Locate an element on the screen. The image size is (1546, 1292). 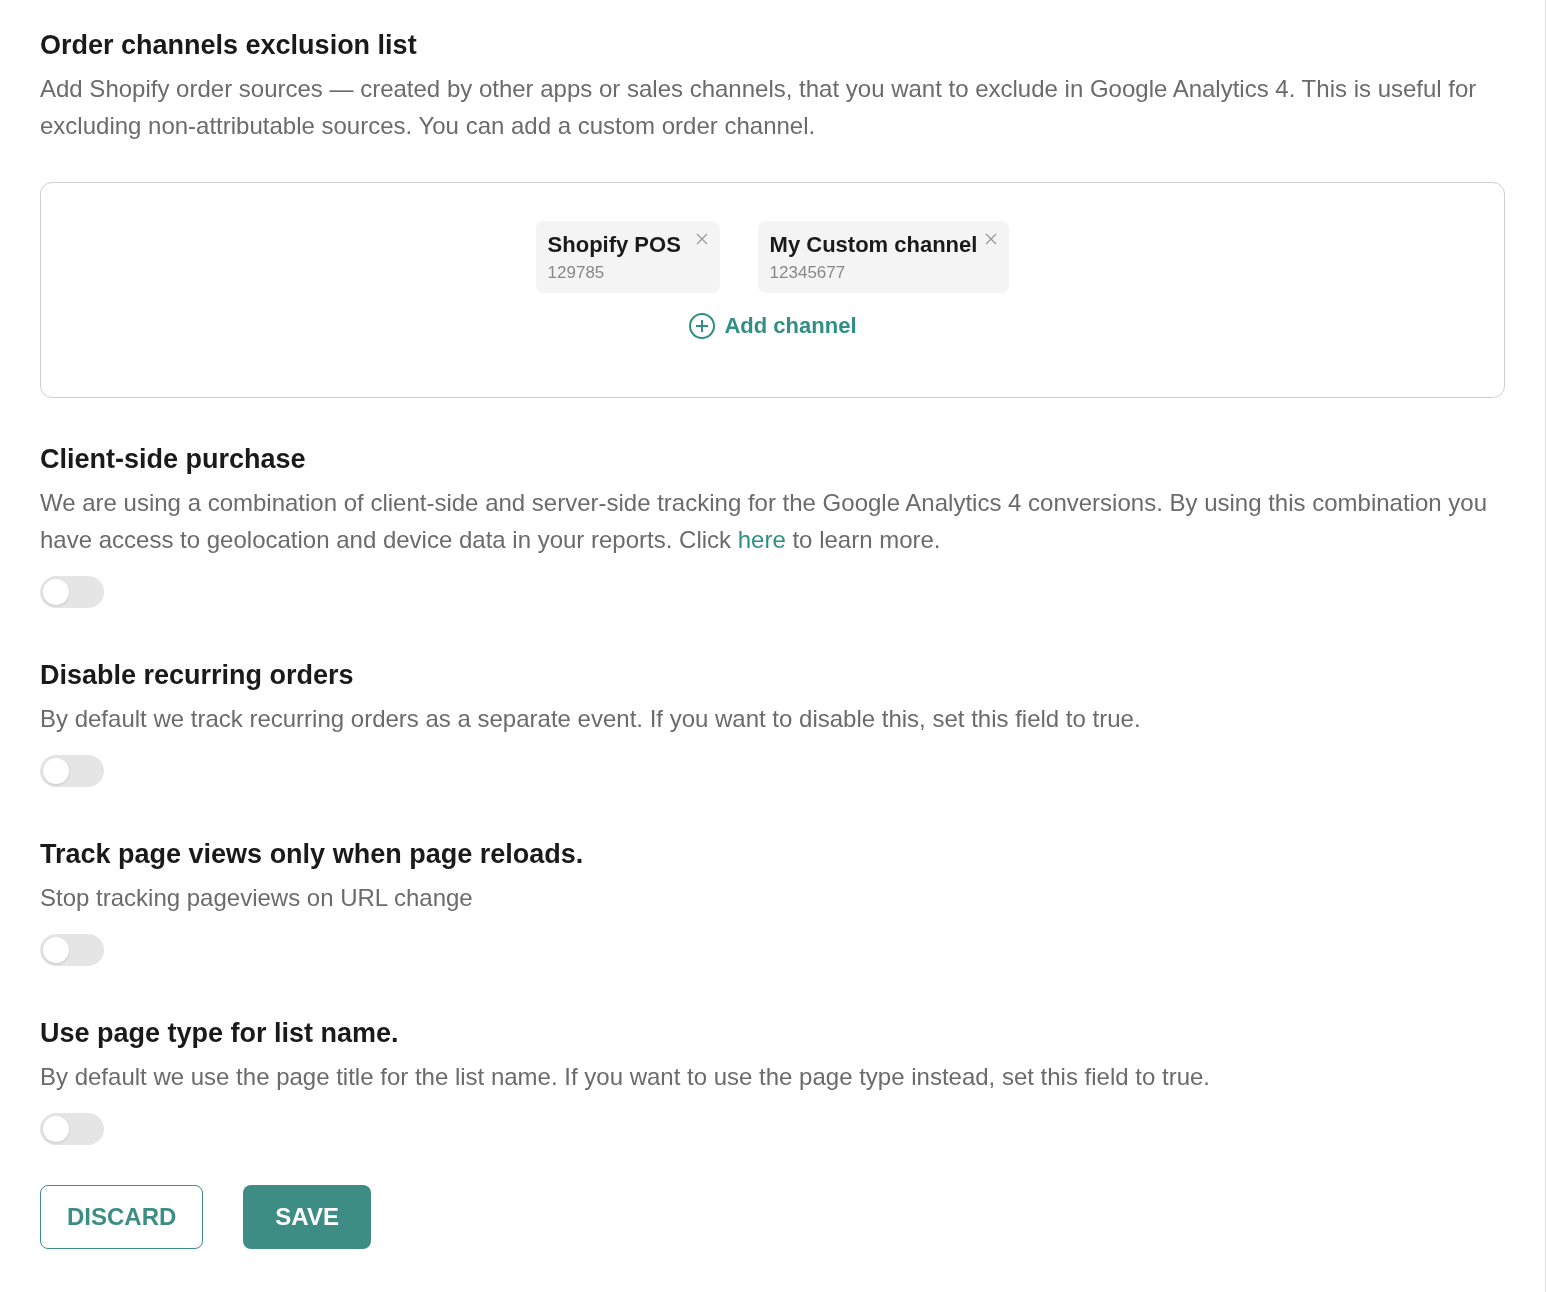
setting-description: We are using a combination of client-side and server-side tracking for the Google Analytics 4 conversions. By using this combination you have access to geolocation and device data in your reports. Click here to learn more. is located at coordinates (764, 521).